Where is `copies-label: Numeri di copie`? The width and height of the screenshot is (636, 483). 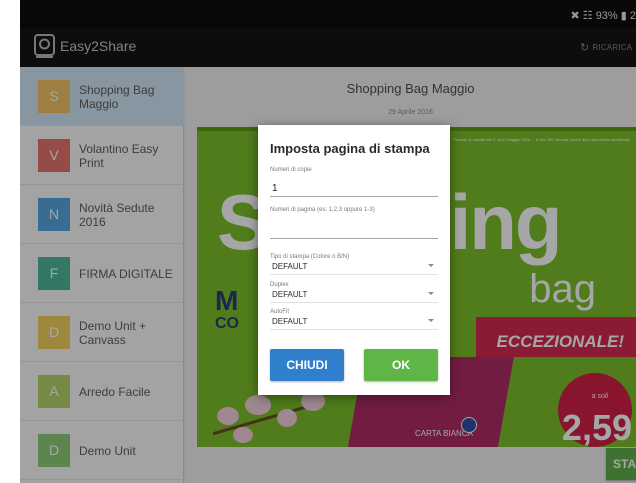
copies-label: Numeri di copie is located at coordinates (291, 170).